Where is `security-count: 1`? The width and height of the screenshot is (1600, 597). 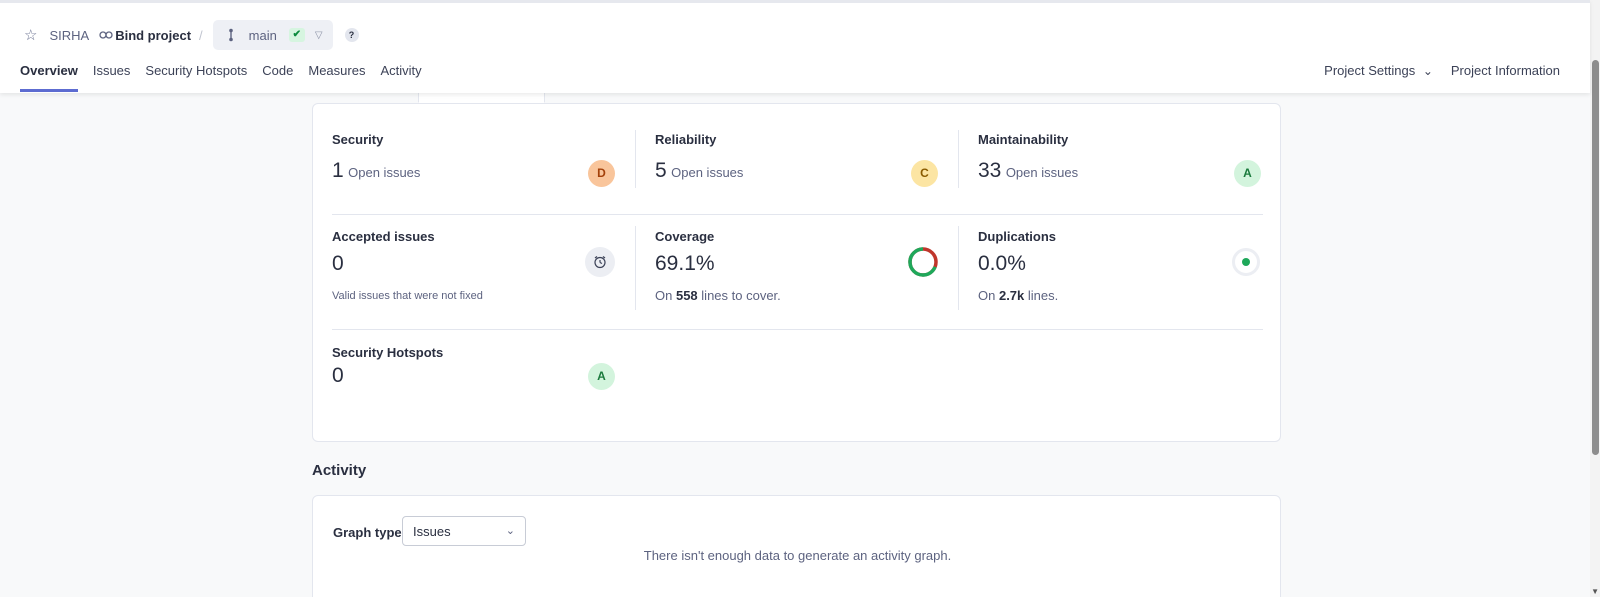 security-count: 1 is located at coordinates (338, 170).